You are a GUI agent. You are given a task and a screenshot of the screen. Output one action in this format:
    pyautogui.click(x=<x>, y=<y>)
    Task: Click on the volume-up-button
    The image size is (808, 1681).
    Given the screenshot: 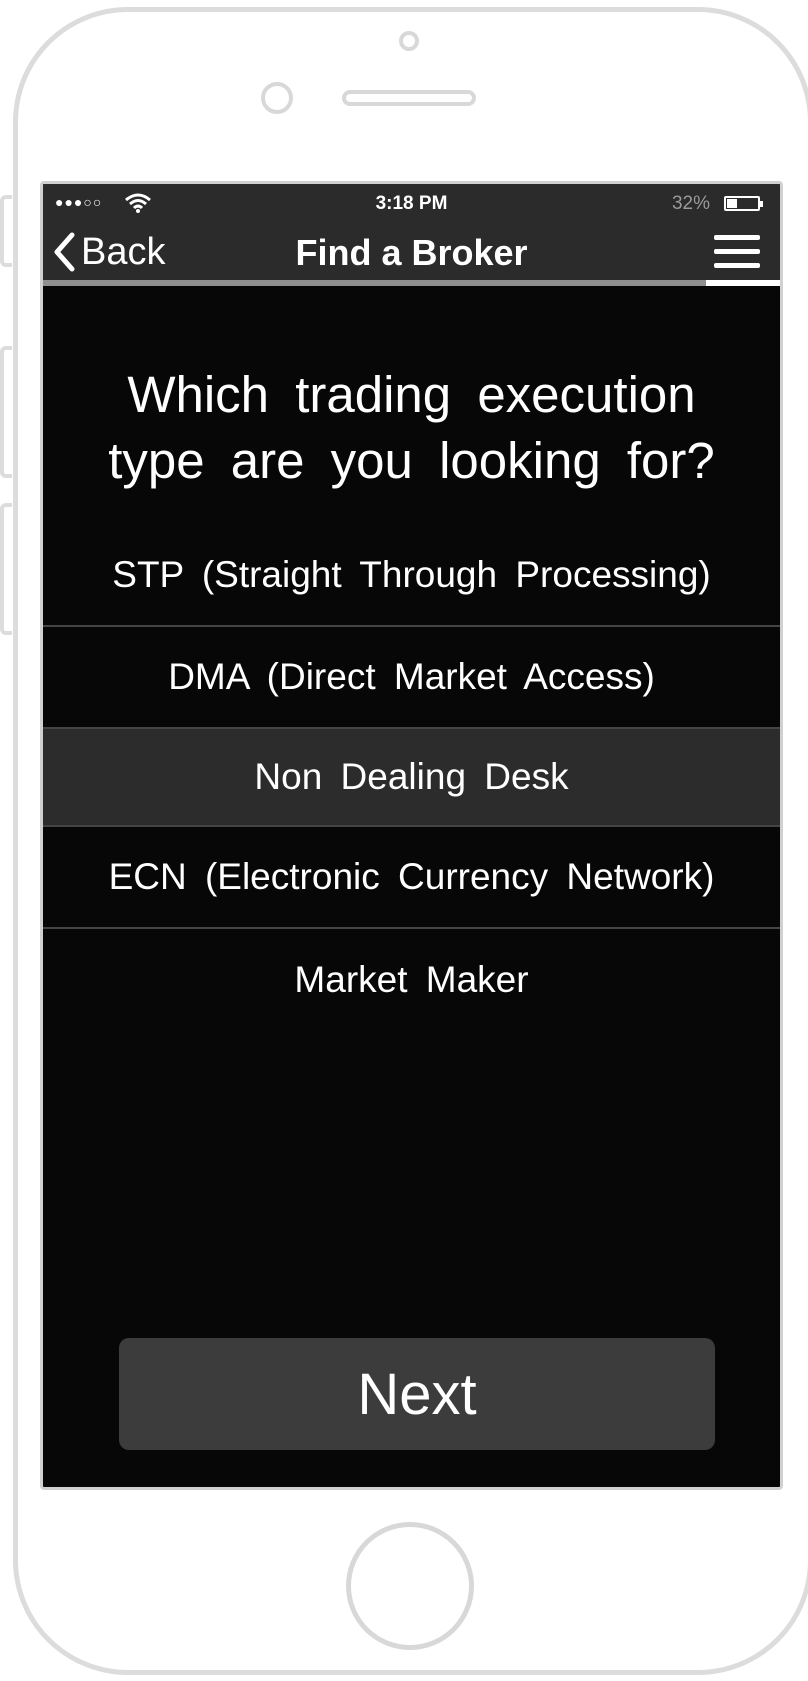 What is the action you would take?
    pyautogui.click(x=6, y=412)
    